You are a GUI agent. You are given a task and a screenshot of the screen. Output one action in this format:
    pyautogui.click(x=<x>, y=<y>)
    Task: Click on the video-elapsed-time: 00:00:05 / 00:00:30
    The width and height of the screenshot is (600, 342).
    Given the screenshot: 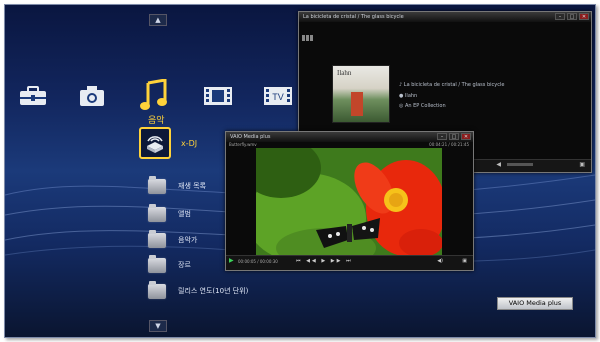 What is the action you would take?
    pyautogui.click(x=258, y=261)
    